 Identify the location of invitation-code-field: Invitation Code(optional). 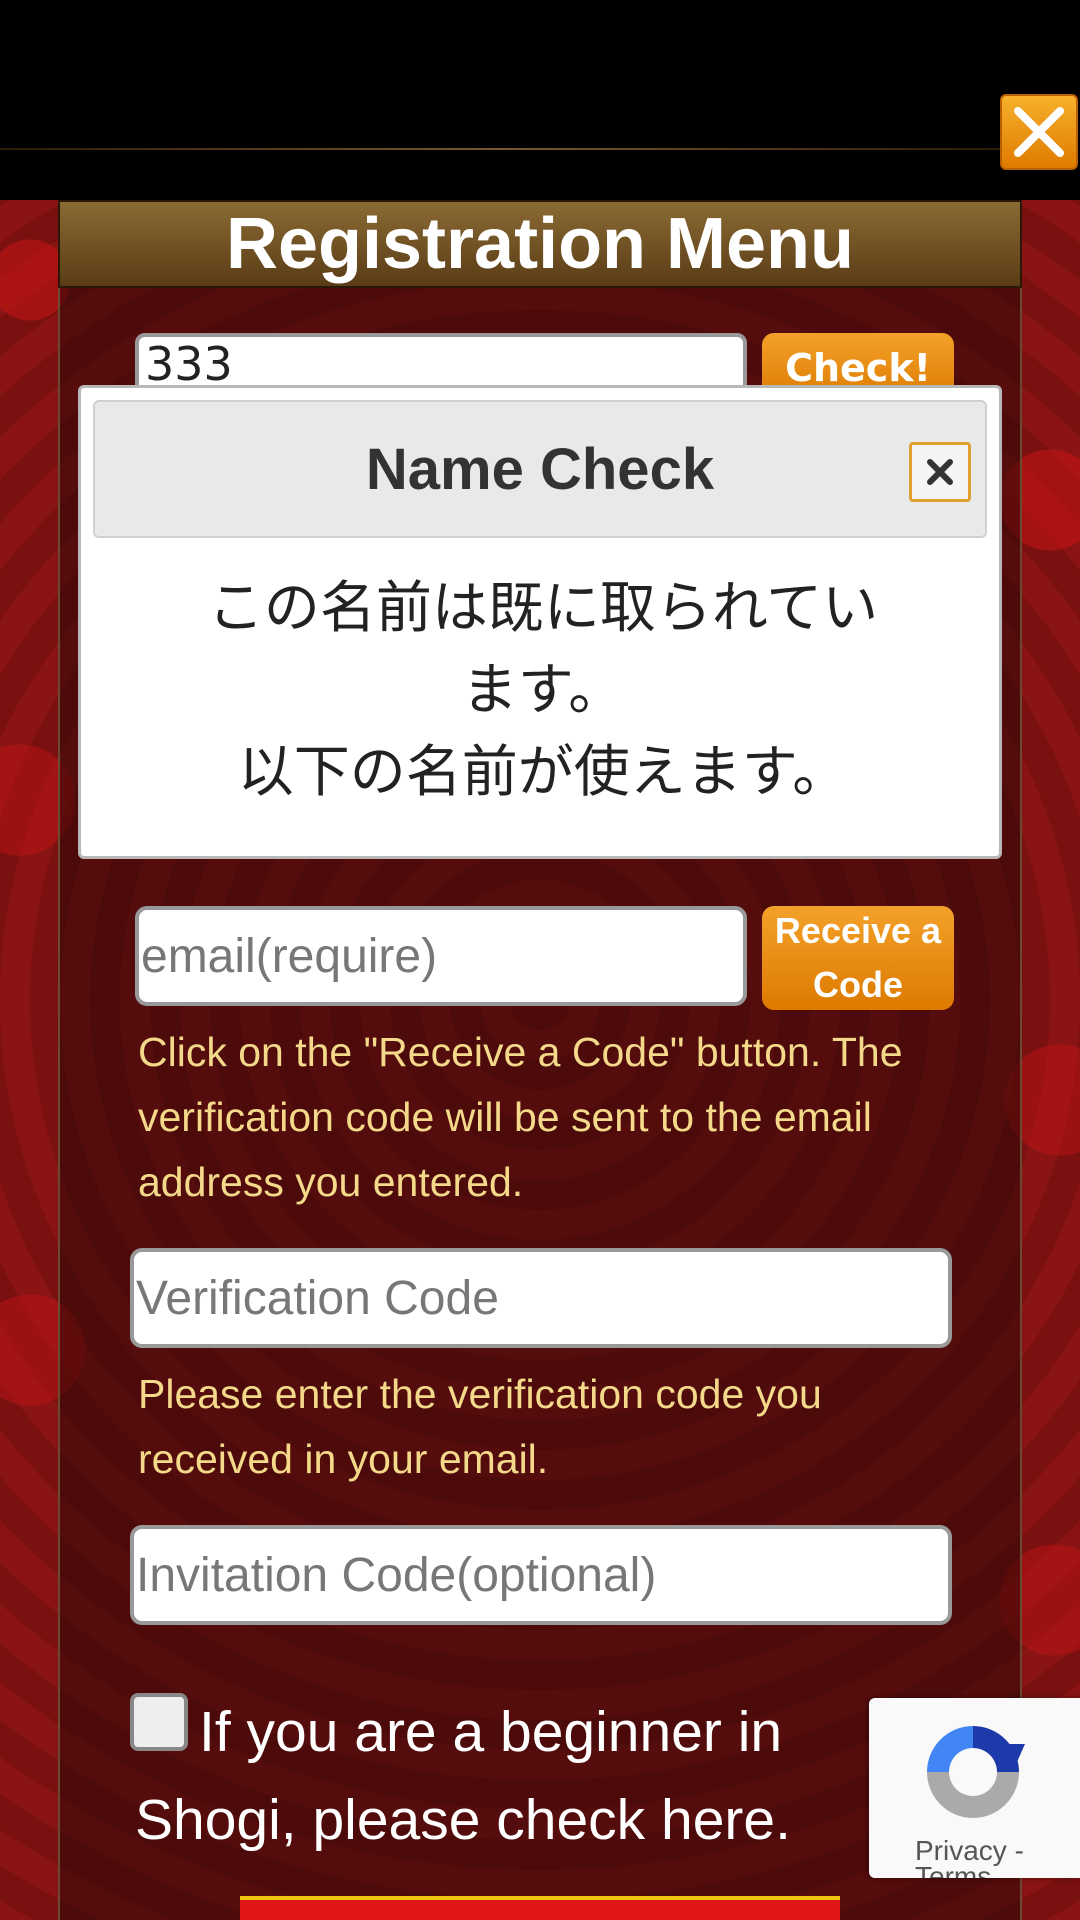
(541, 1575).